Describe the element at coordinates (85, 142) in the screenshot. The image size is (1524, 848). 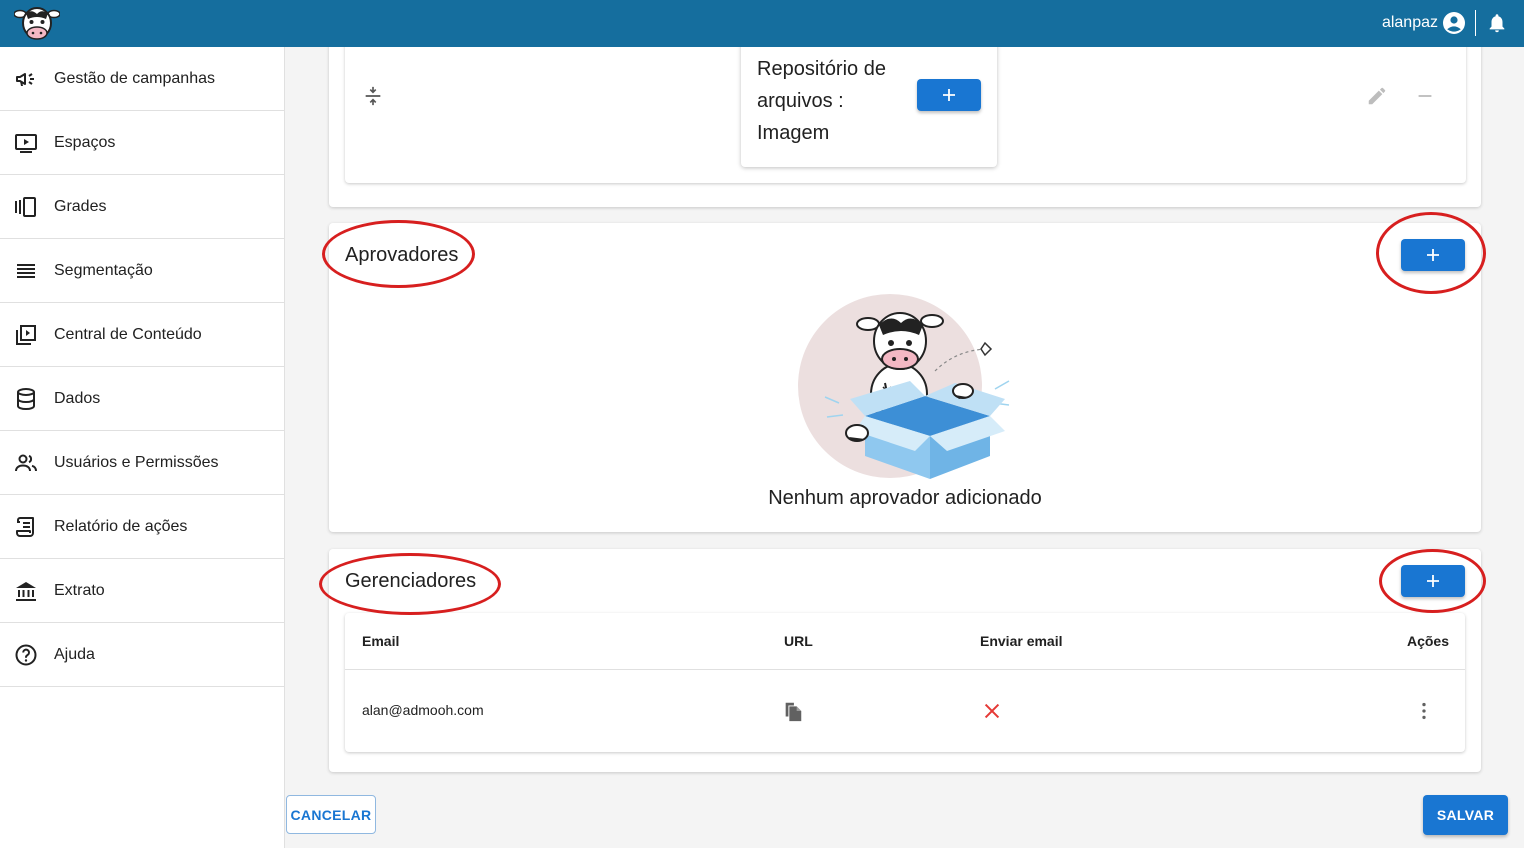
I see `sidebar-item-label: Espaços` at that location.